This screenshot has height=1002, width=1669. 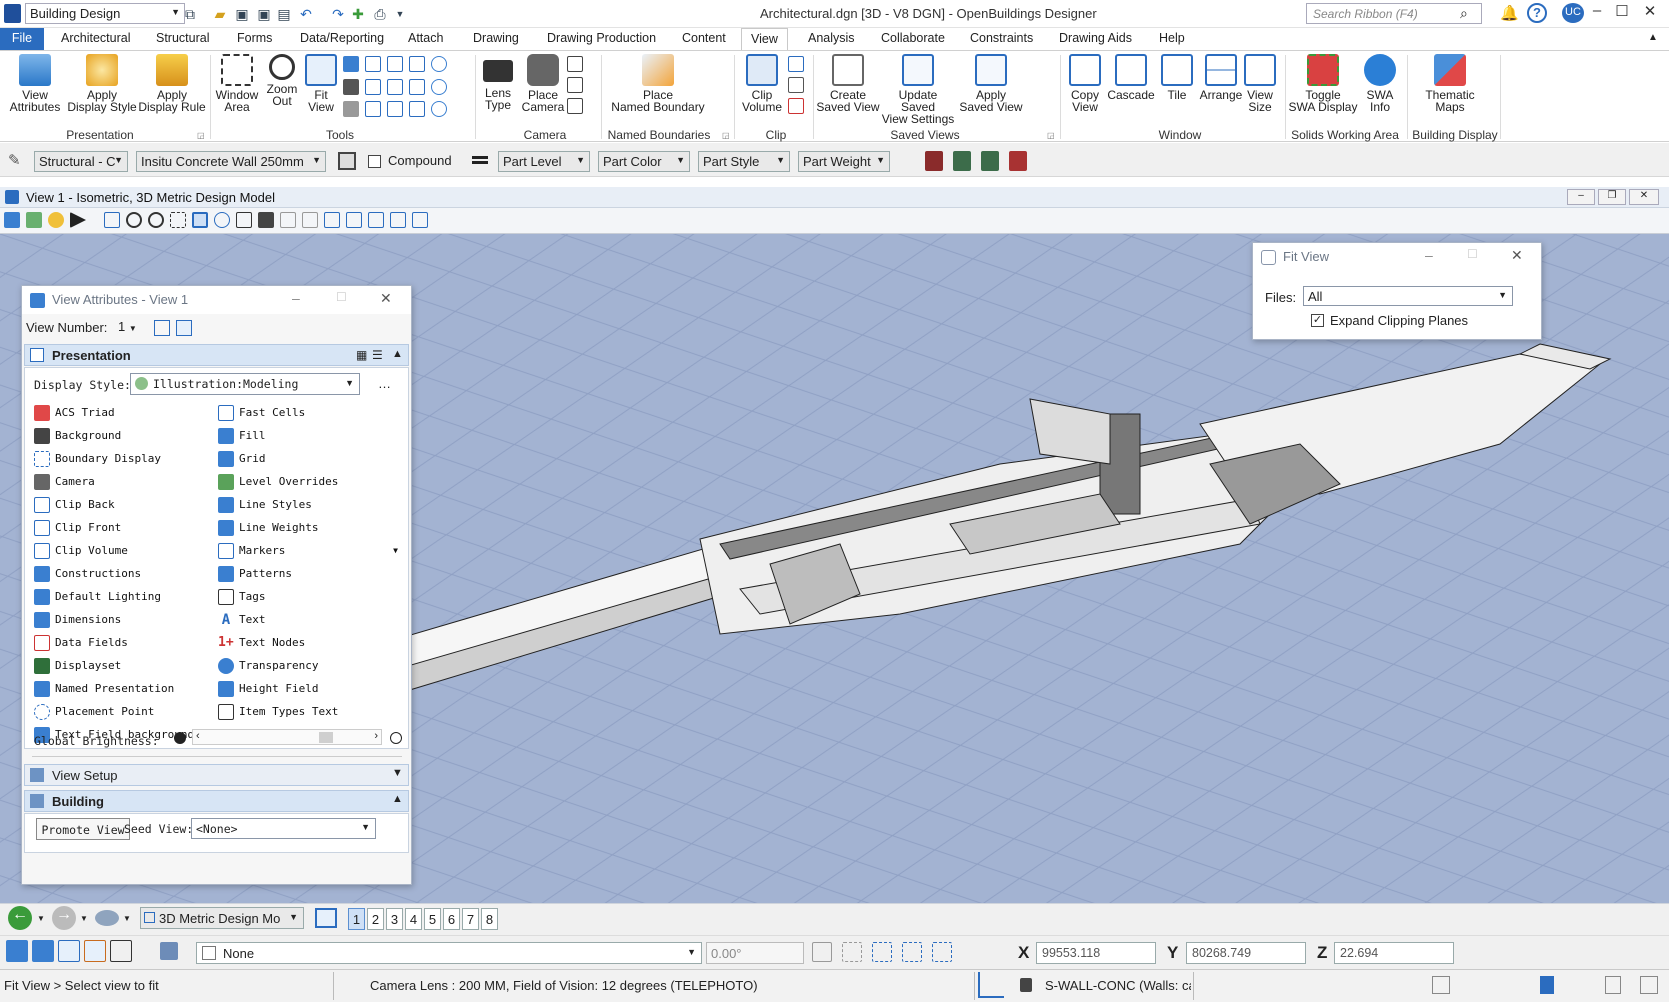 I want to click on group-launcher-icon: ◲, so click(x=726, y=135).